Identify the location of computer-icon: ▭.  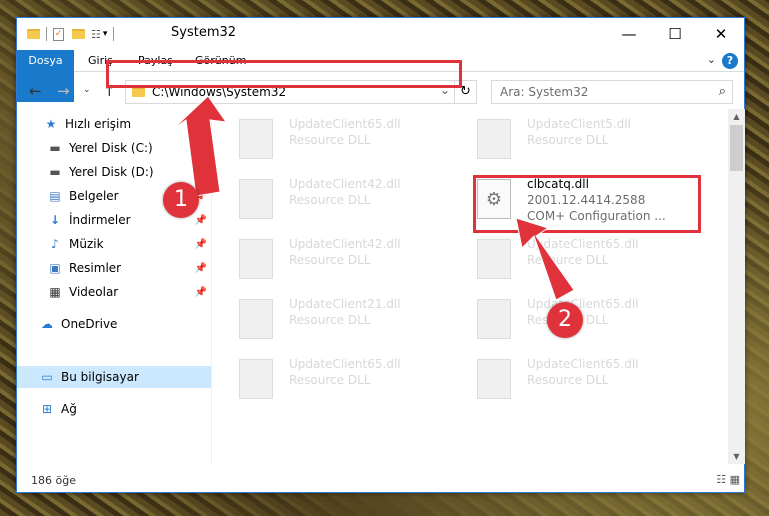
(47, 377).